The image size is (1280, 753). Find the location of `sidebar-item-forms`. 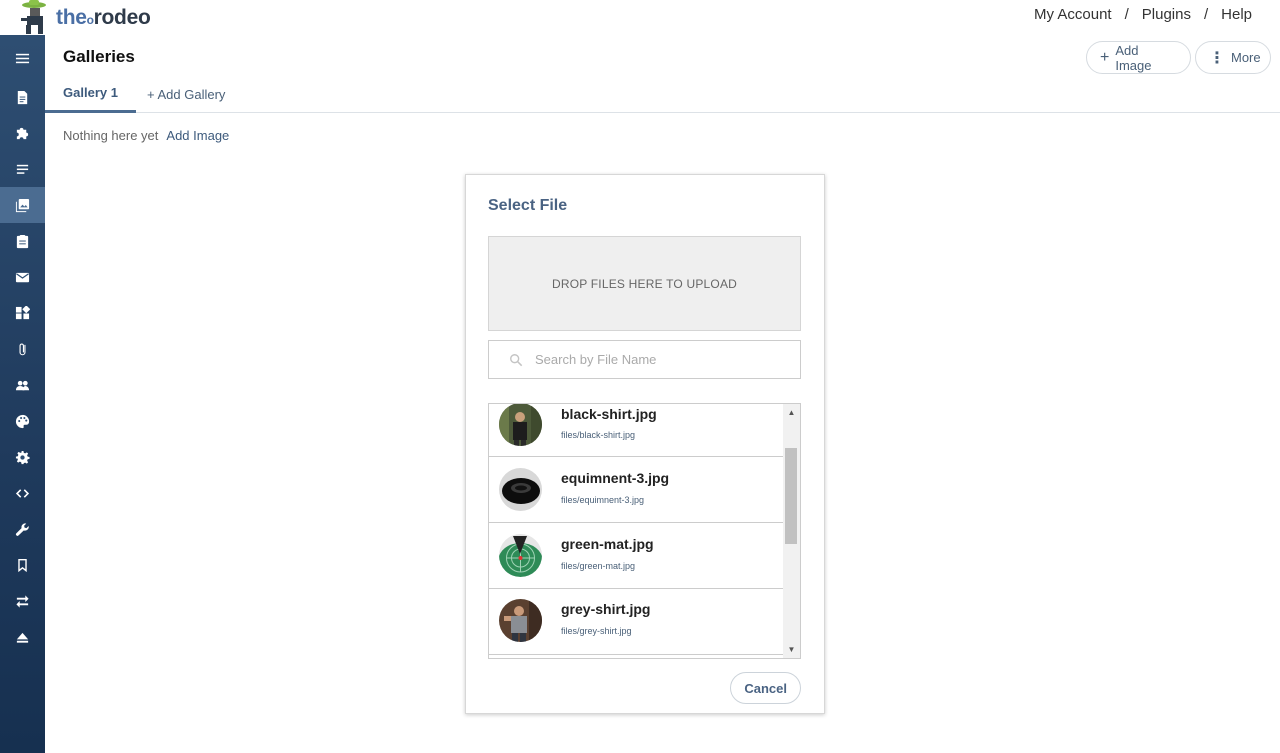

sidebar-item-forms is located at coordinates (22, 241).